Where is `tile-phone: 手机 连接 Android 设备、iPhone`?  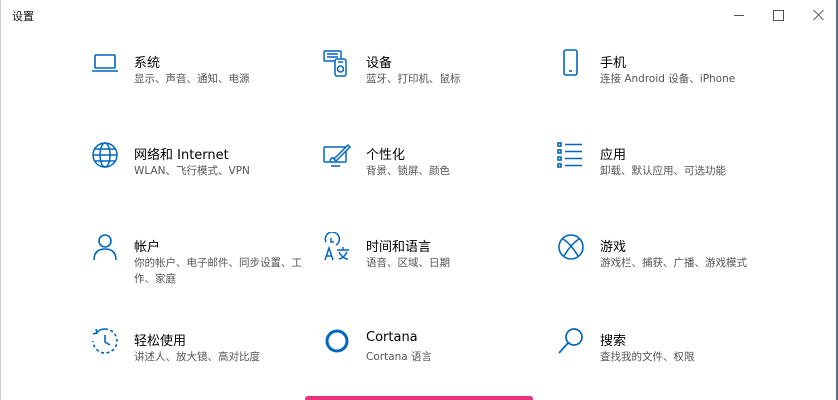 tile-phone: 手机 连接 Android 设备、iPhone is located at coordinates (666, 78).